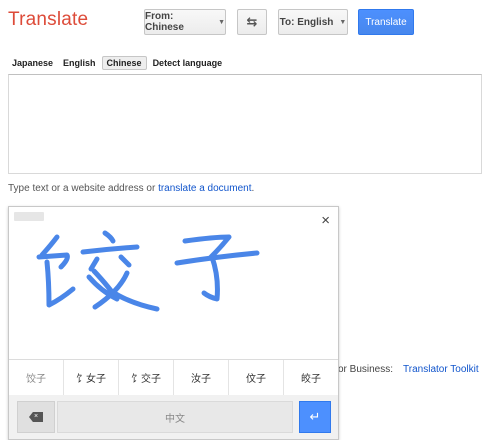 This screenshot has height=440, width=488. I want to click on candidate-item: 饣交子, so click(146, 377).